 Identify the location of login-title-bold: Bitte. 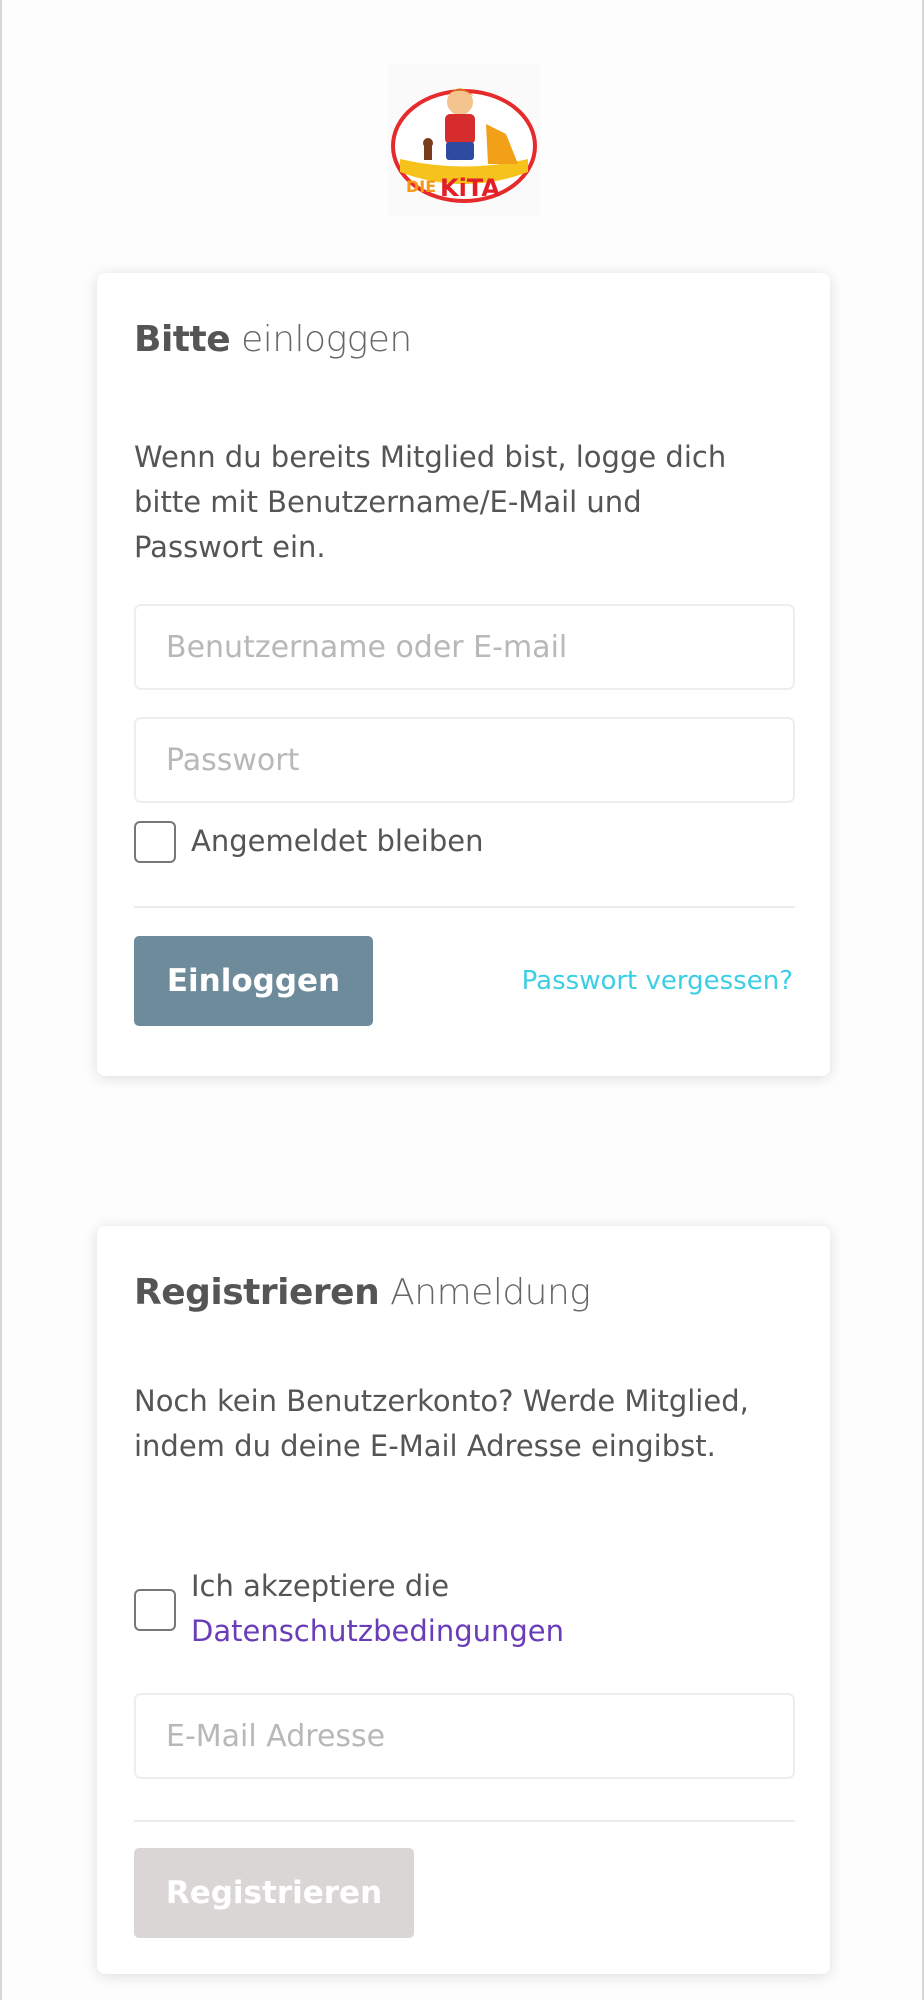
(182, 339).